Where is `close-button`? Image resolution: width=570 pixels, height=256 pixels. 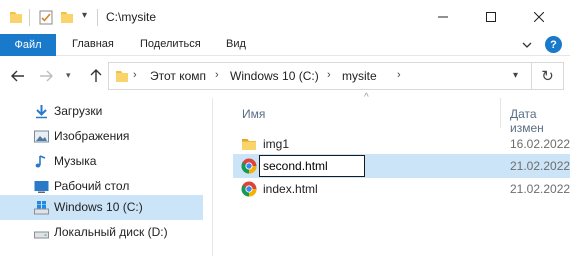 close-button is located at coordinates (539, 17).